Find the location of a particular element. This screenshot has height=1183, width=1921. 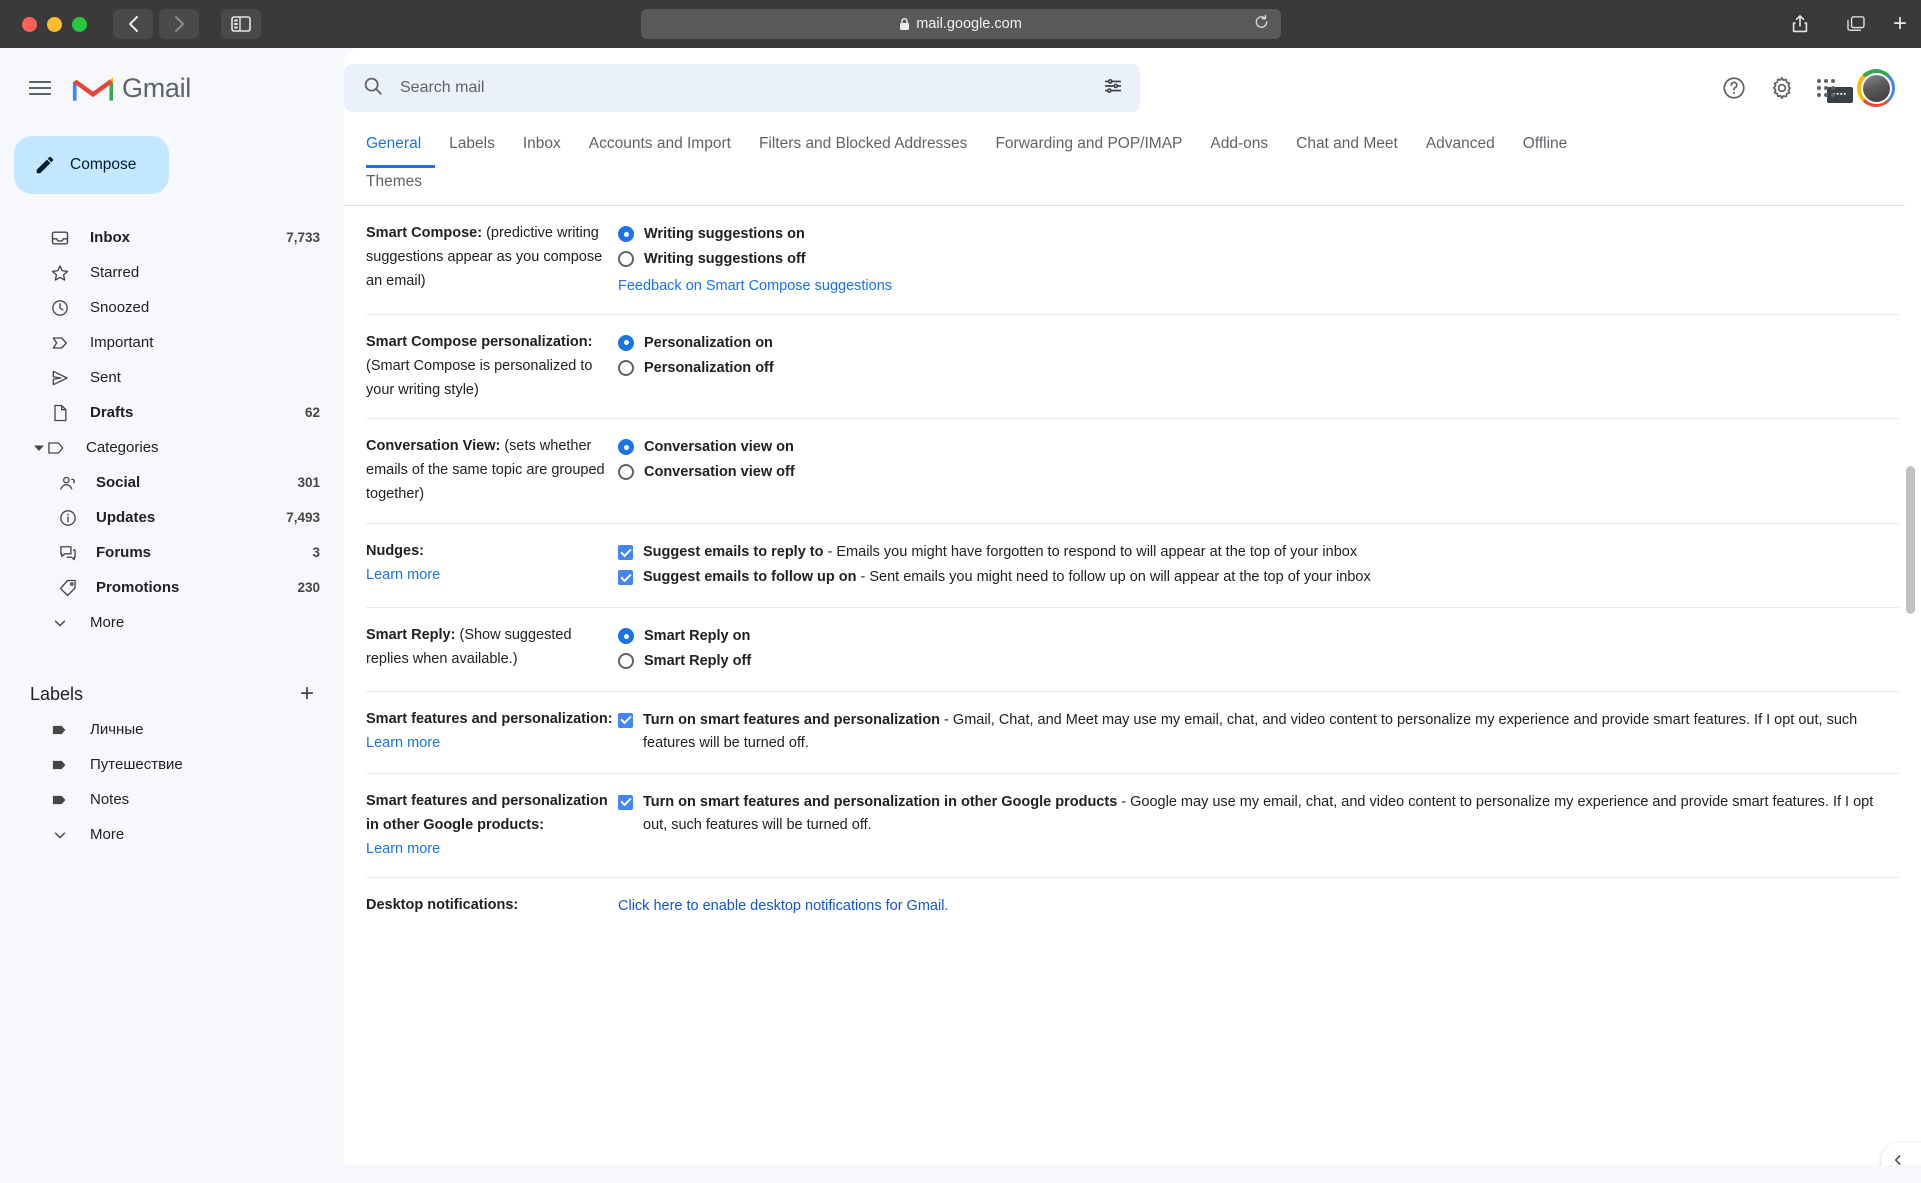

option-label: Conversation view off is located at coordinates (719, 472).